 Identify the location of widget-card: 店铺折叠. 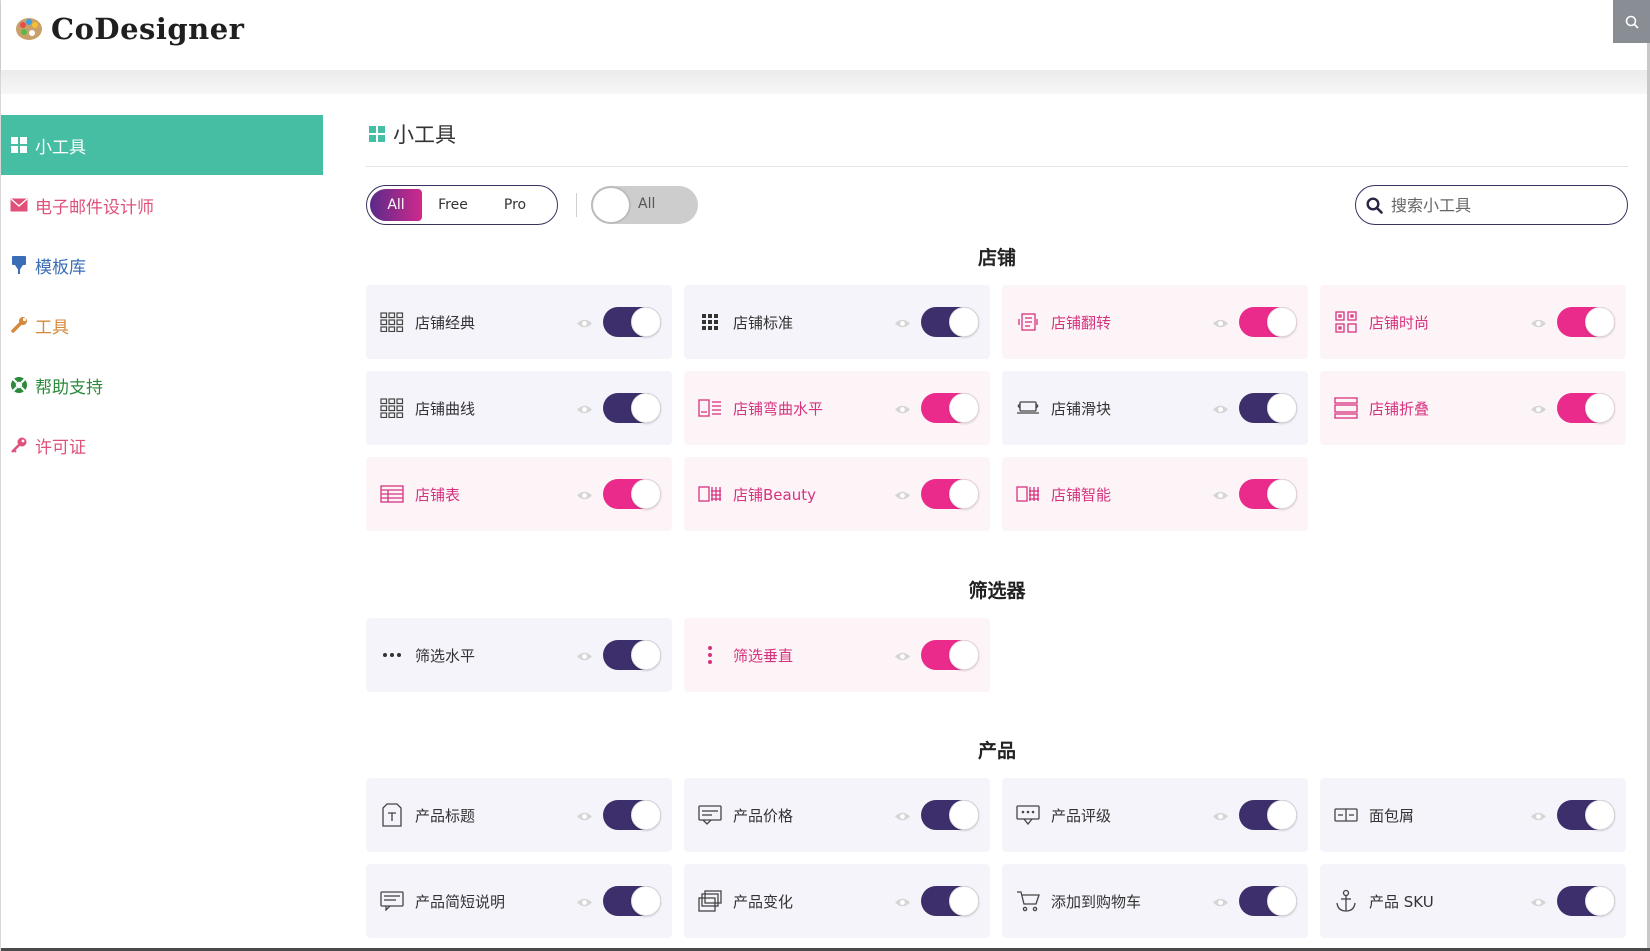
(1473, 408).